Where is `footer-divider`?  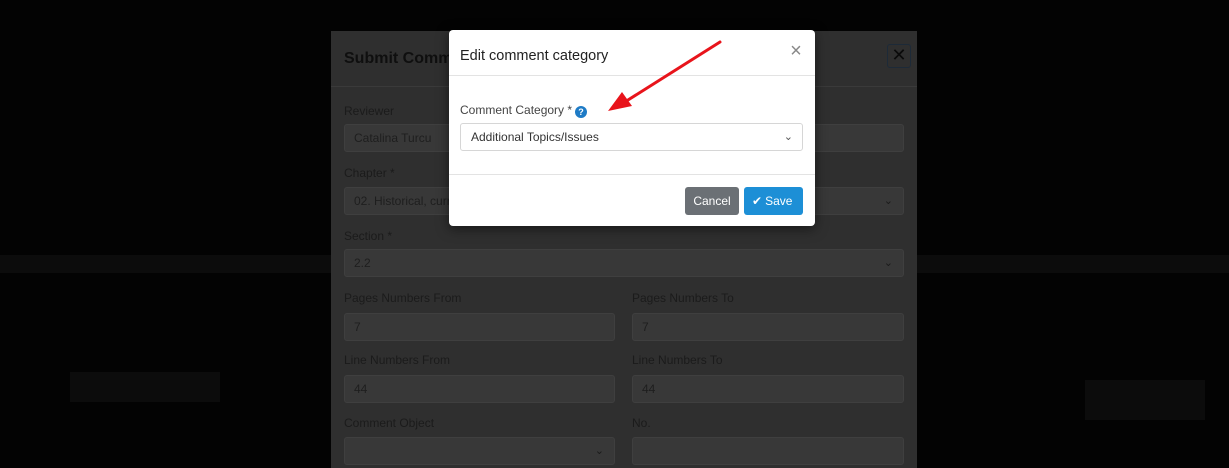
footer-divider is located at coordinates (632, 174).